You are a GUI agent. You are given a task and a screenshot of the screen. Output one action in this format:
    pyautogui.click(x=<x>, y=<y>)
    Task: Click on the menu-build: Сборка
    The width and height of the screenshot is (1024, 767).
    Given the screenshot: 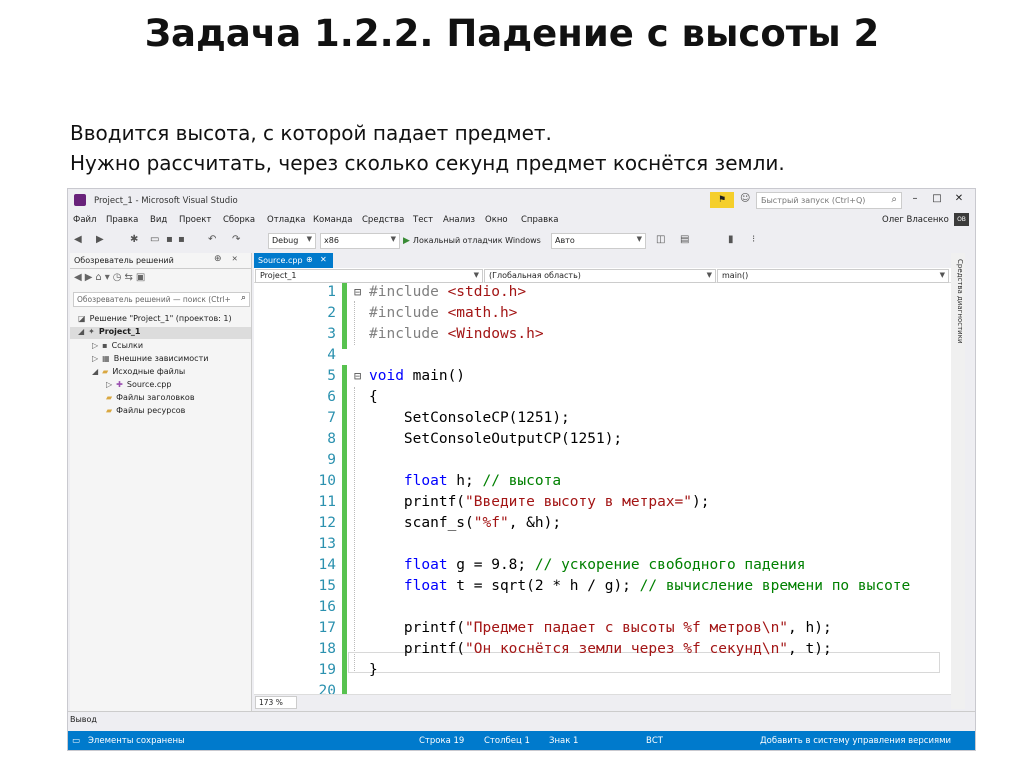 What is the action you would take?
    pyautogui.click(x=239, y=220)
    